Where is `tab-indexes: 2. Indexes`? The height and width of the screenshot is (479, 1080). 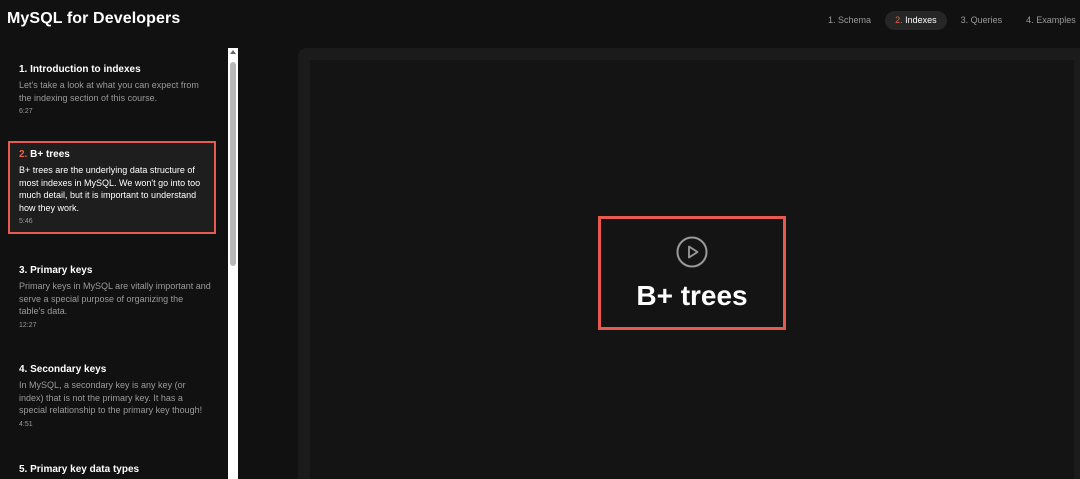 tab-indexes: 2. Indexes is located at coordinates (916, 20).